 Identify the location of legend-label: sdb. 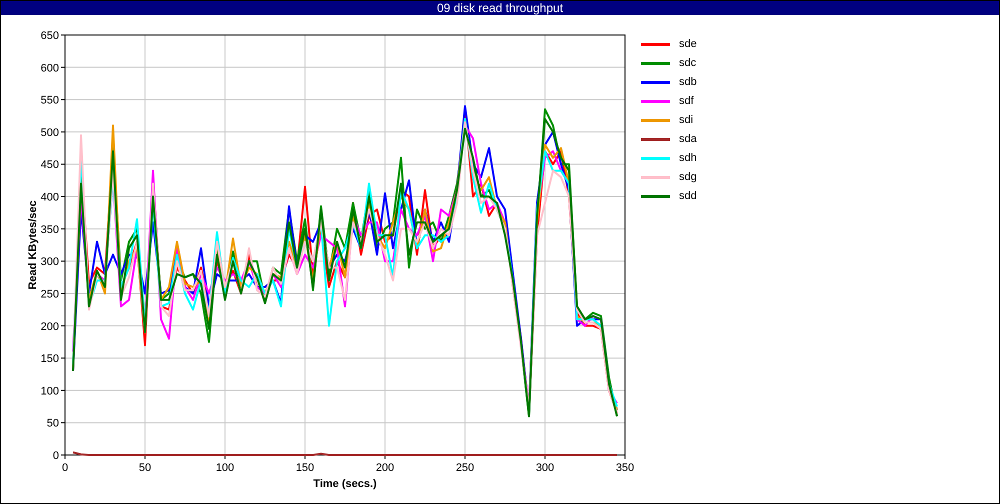
(688, 82).